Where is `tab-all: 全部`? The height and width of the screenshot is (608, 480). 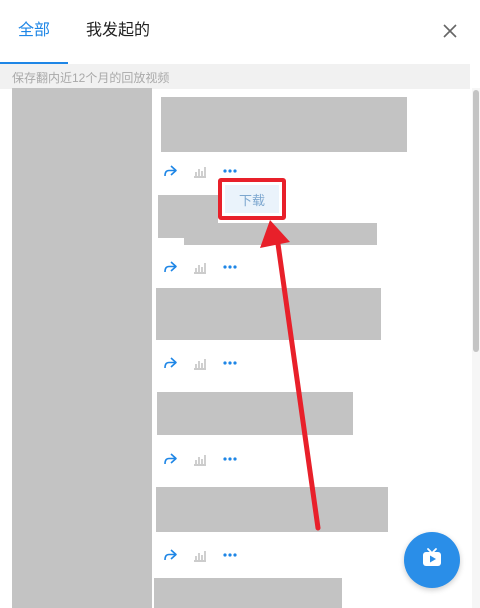
tab-all: 全部 is located at coordinates (34, 31).